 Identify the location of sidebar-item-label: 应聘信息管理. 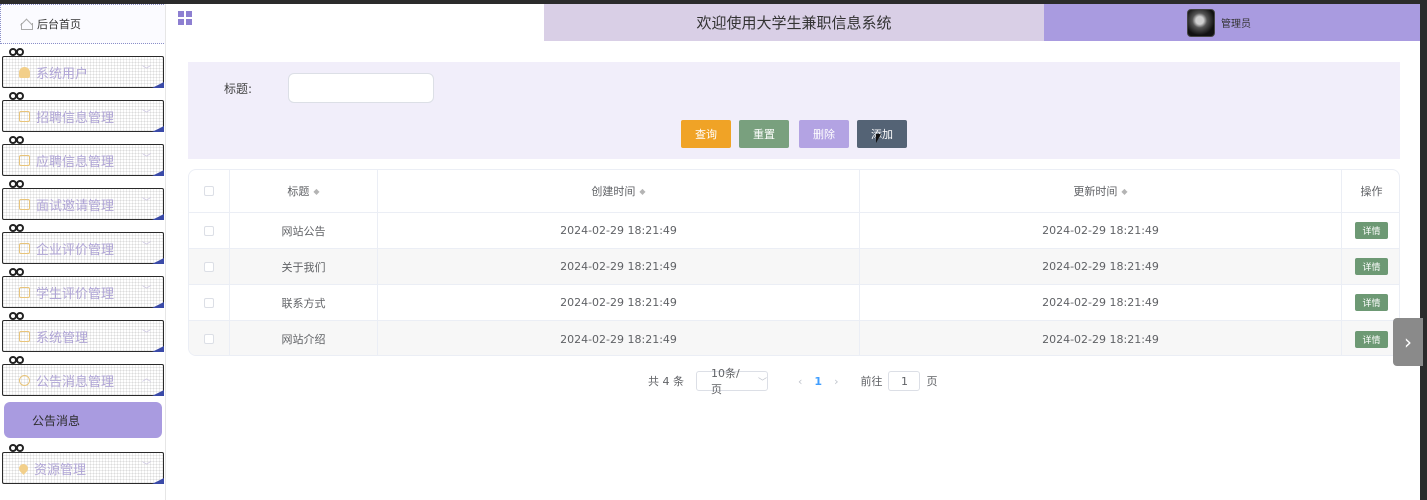
(75, 162).